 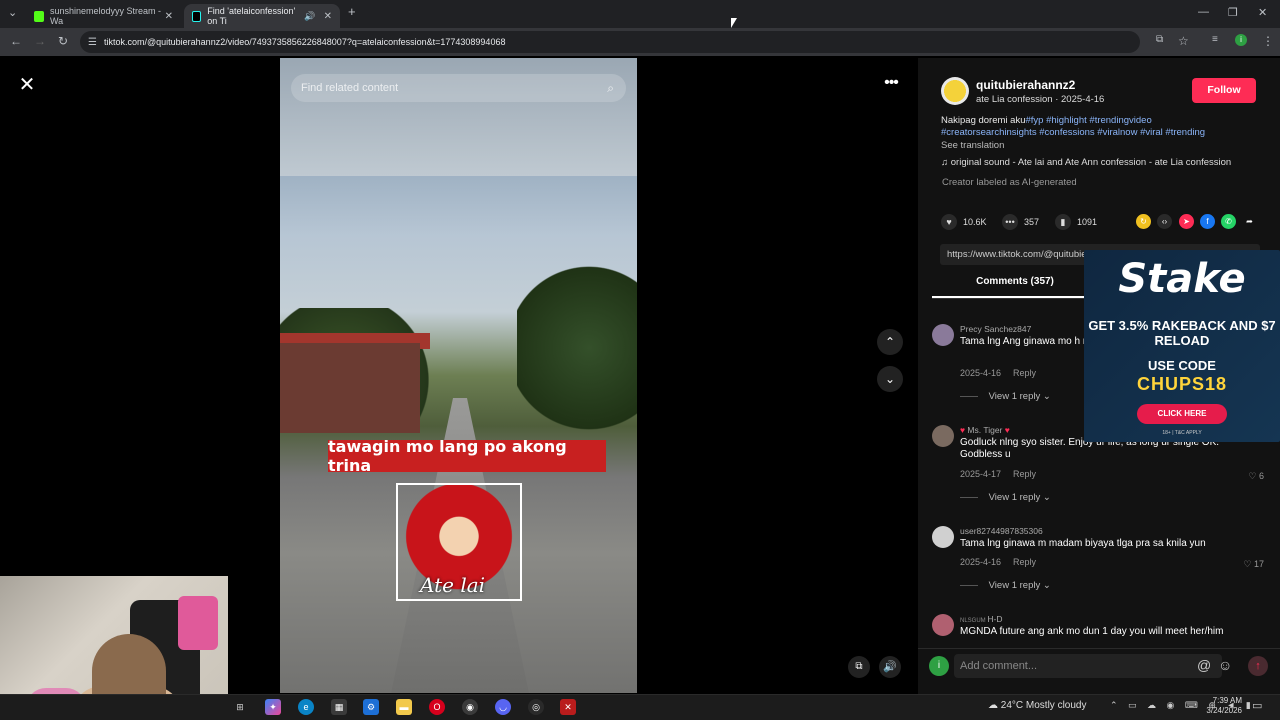 I want to click on comment-input, so click(x=1088, y=666).